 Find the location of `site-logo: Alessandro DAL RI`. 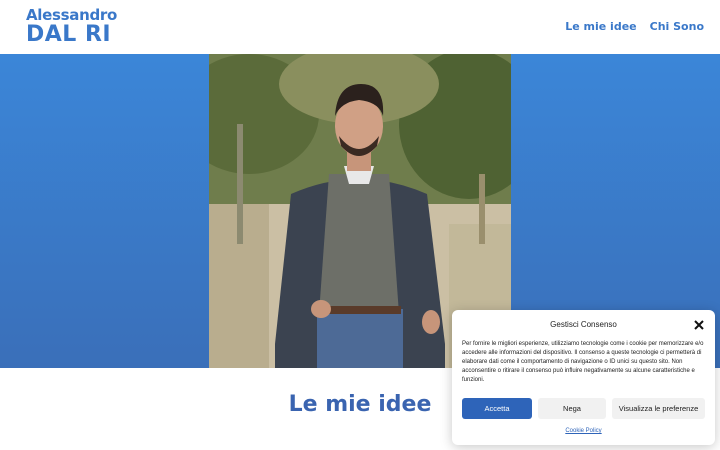

site-logo: Alessandro DAL RI is located at coordinates (71, 27).